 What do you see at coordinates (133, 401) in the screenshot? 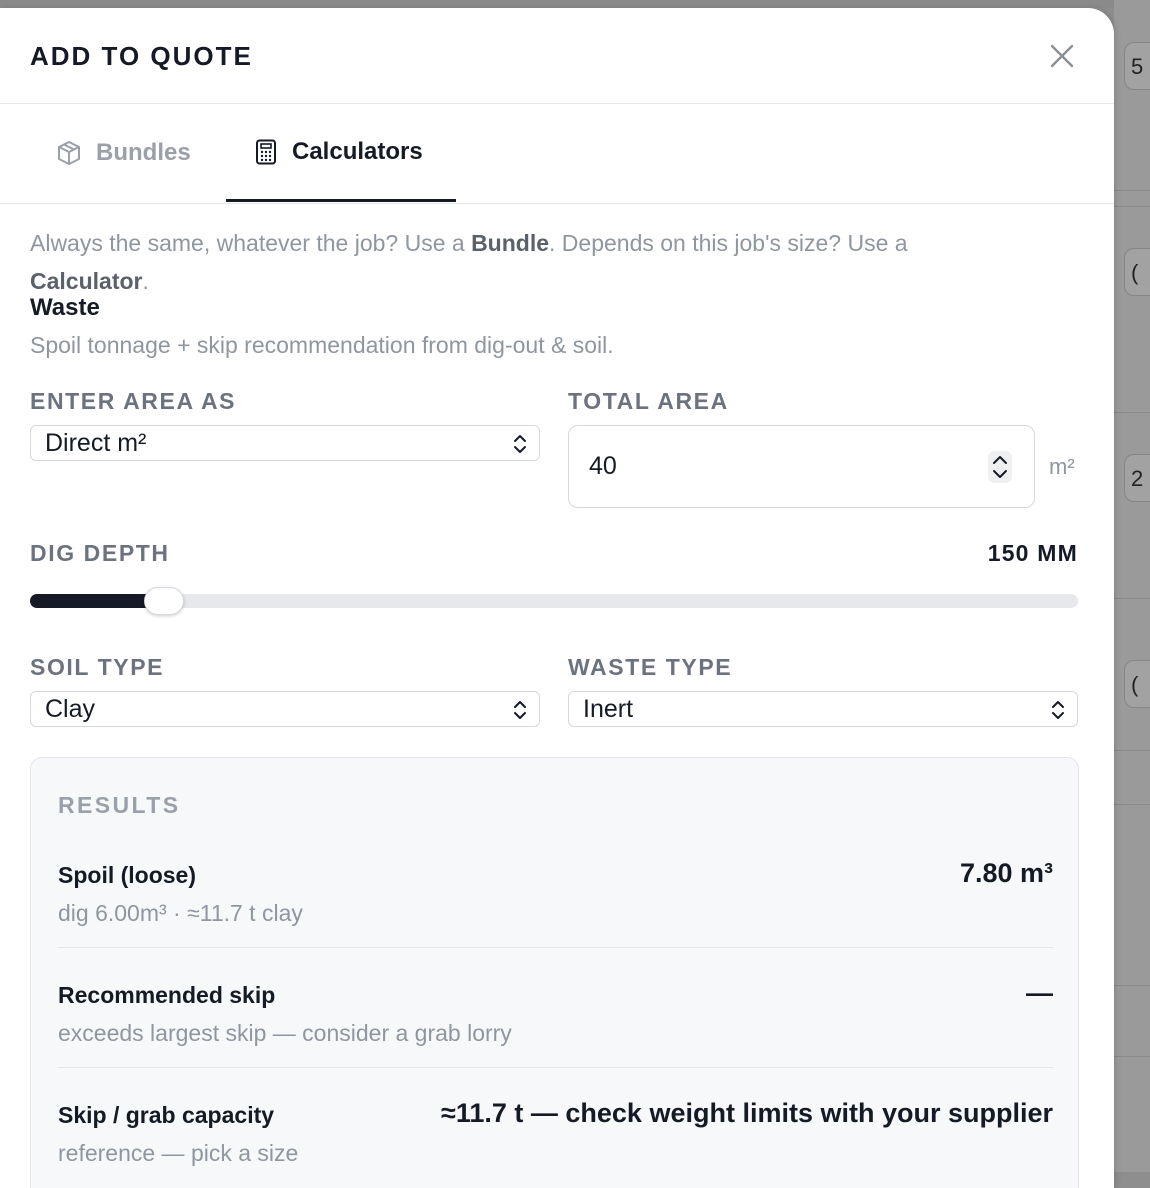
I see `area-mode-label: ENTER AREA AS` at bounding box center [133, 401].